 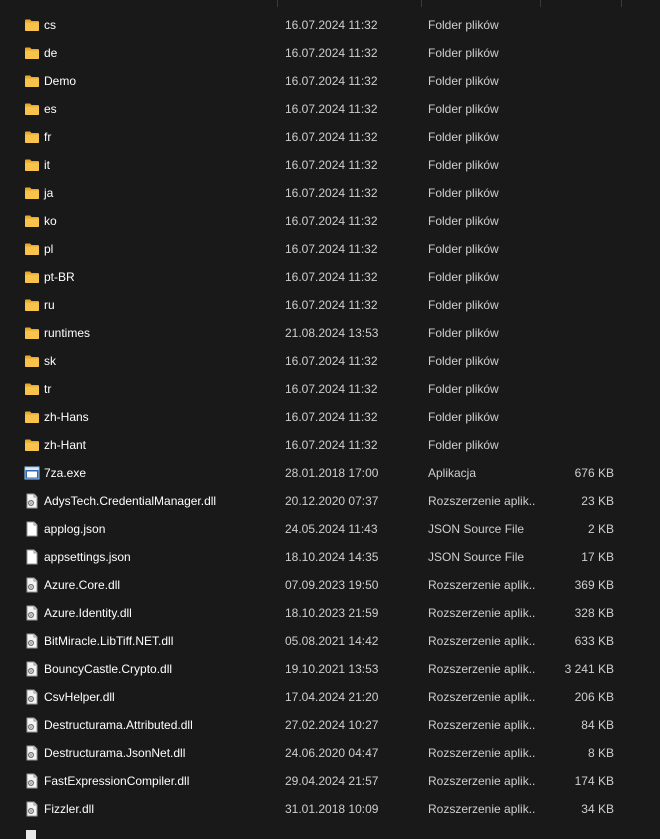 I want to click on file-row: zh-Hans 16.07.2024 11:32 Folder plików, so click(x=330, y=417).